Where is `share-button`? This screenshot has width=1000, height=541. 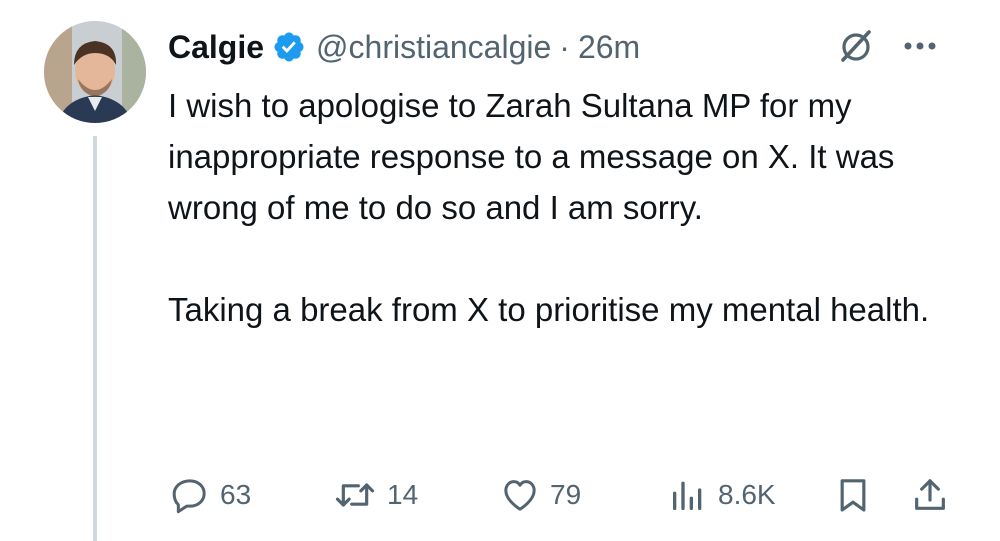
share-button is located at coordinates (930, 495).